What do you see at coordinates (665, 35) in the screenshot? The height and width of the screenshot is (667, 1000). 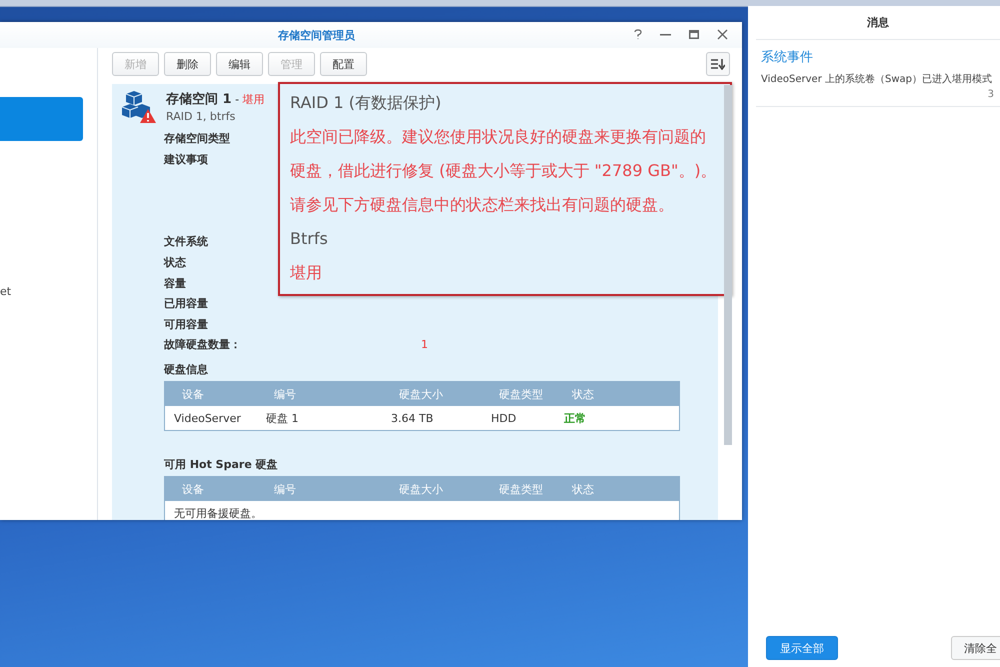 I see `minimize-icon` at bounding box center [665, 35].